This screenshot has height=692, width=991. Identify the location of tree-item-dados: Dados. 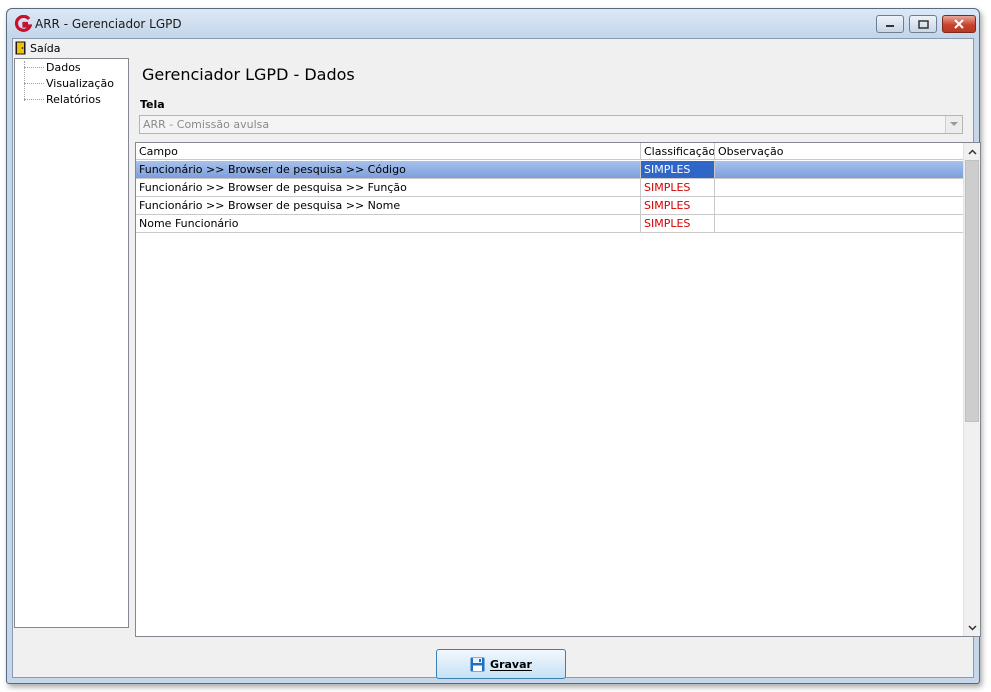
(48, 67).